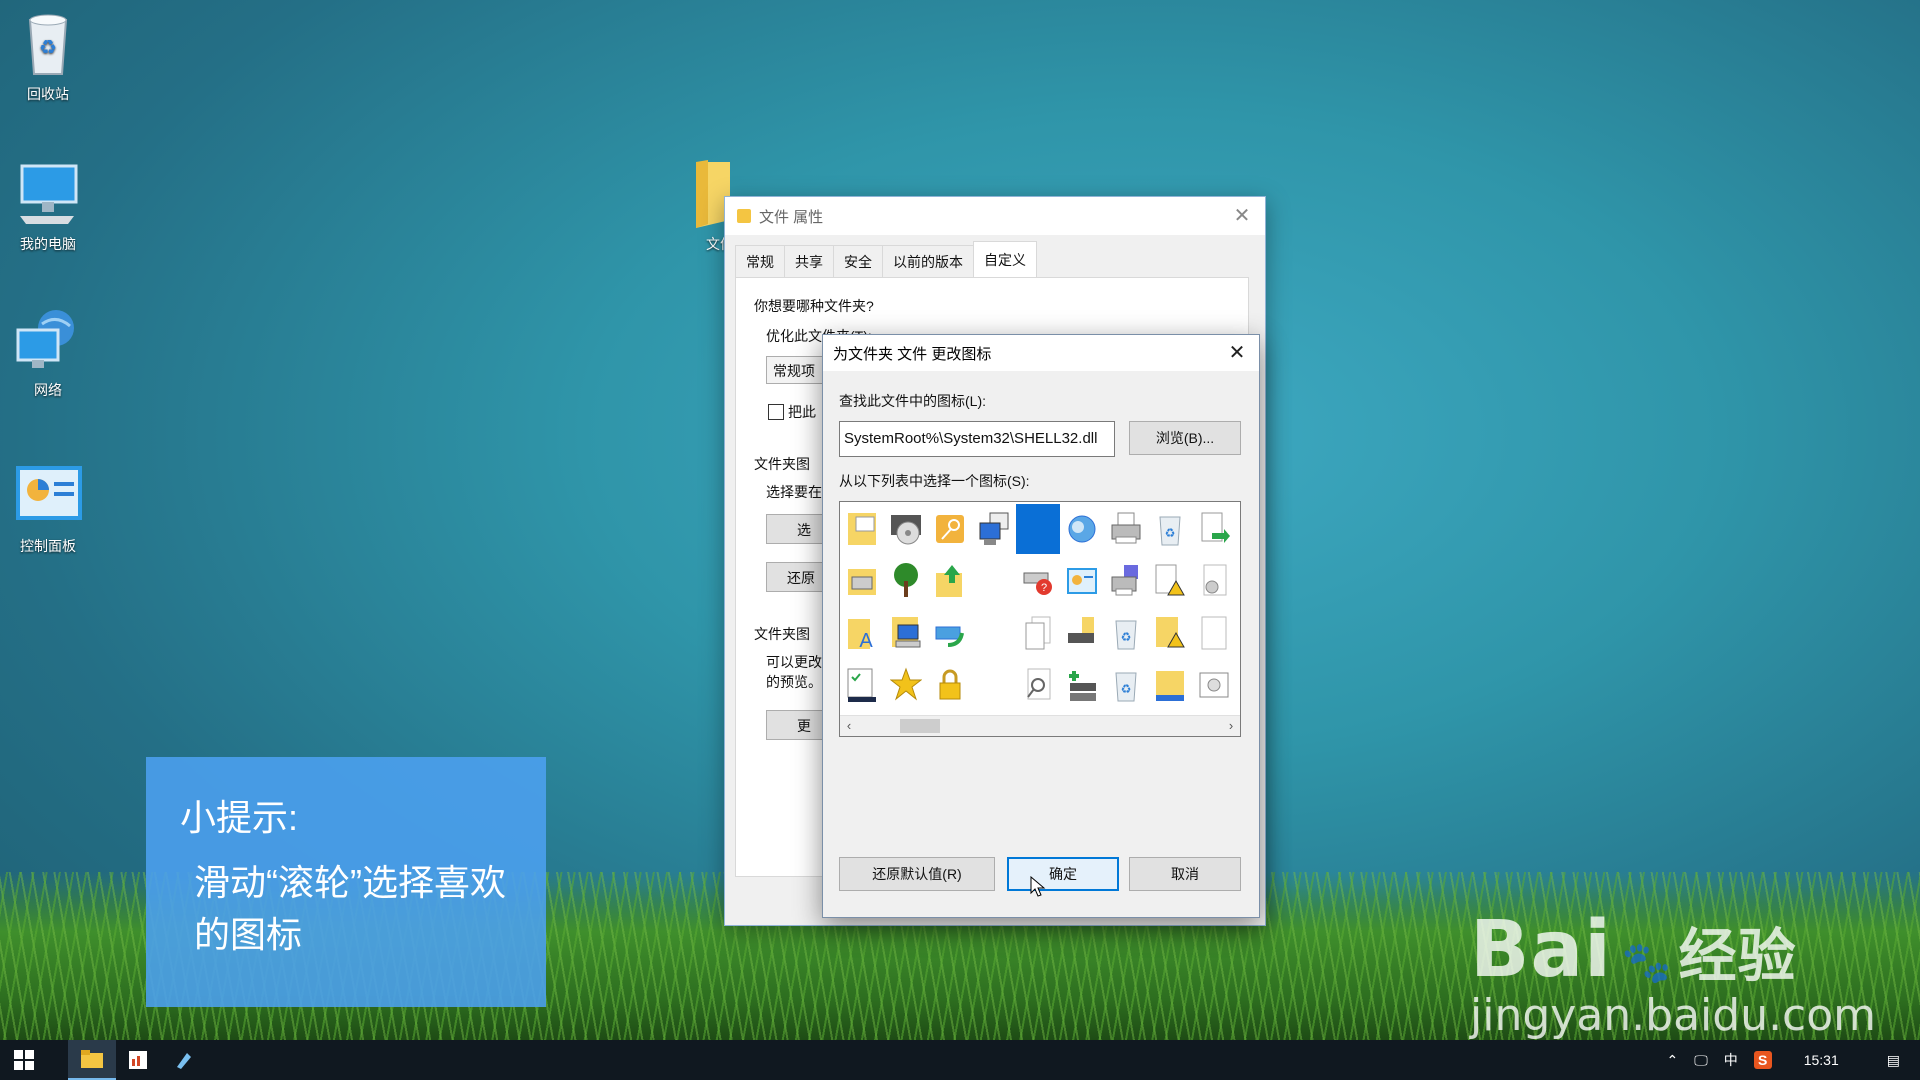 The height and width of the screenshot is (1080, 1920). What do you see at coordinates (862, 581) in the screenshot?
I see `folder-printer-icon` at bounding box center [862, 581].